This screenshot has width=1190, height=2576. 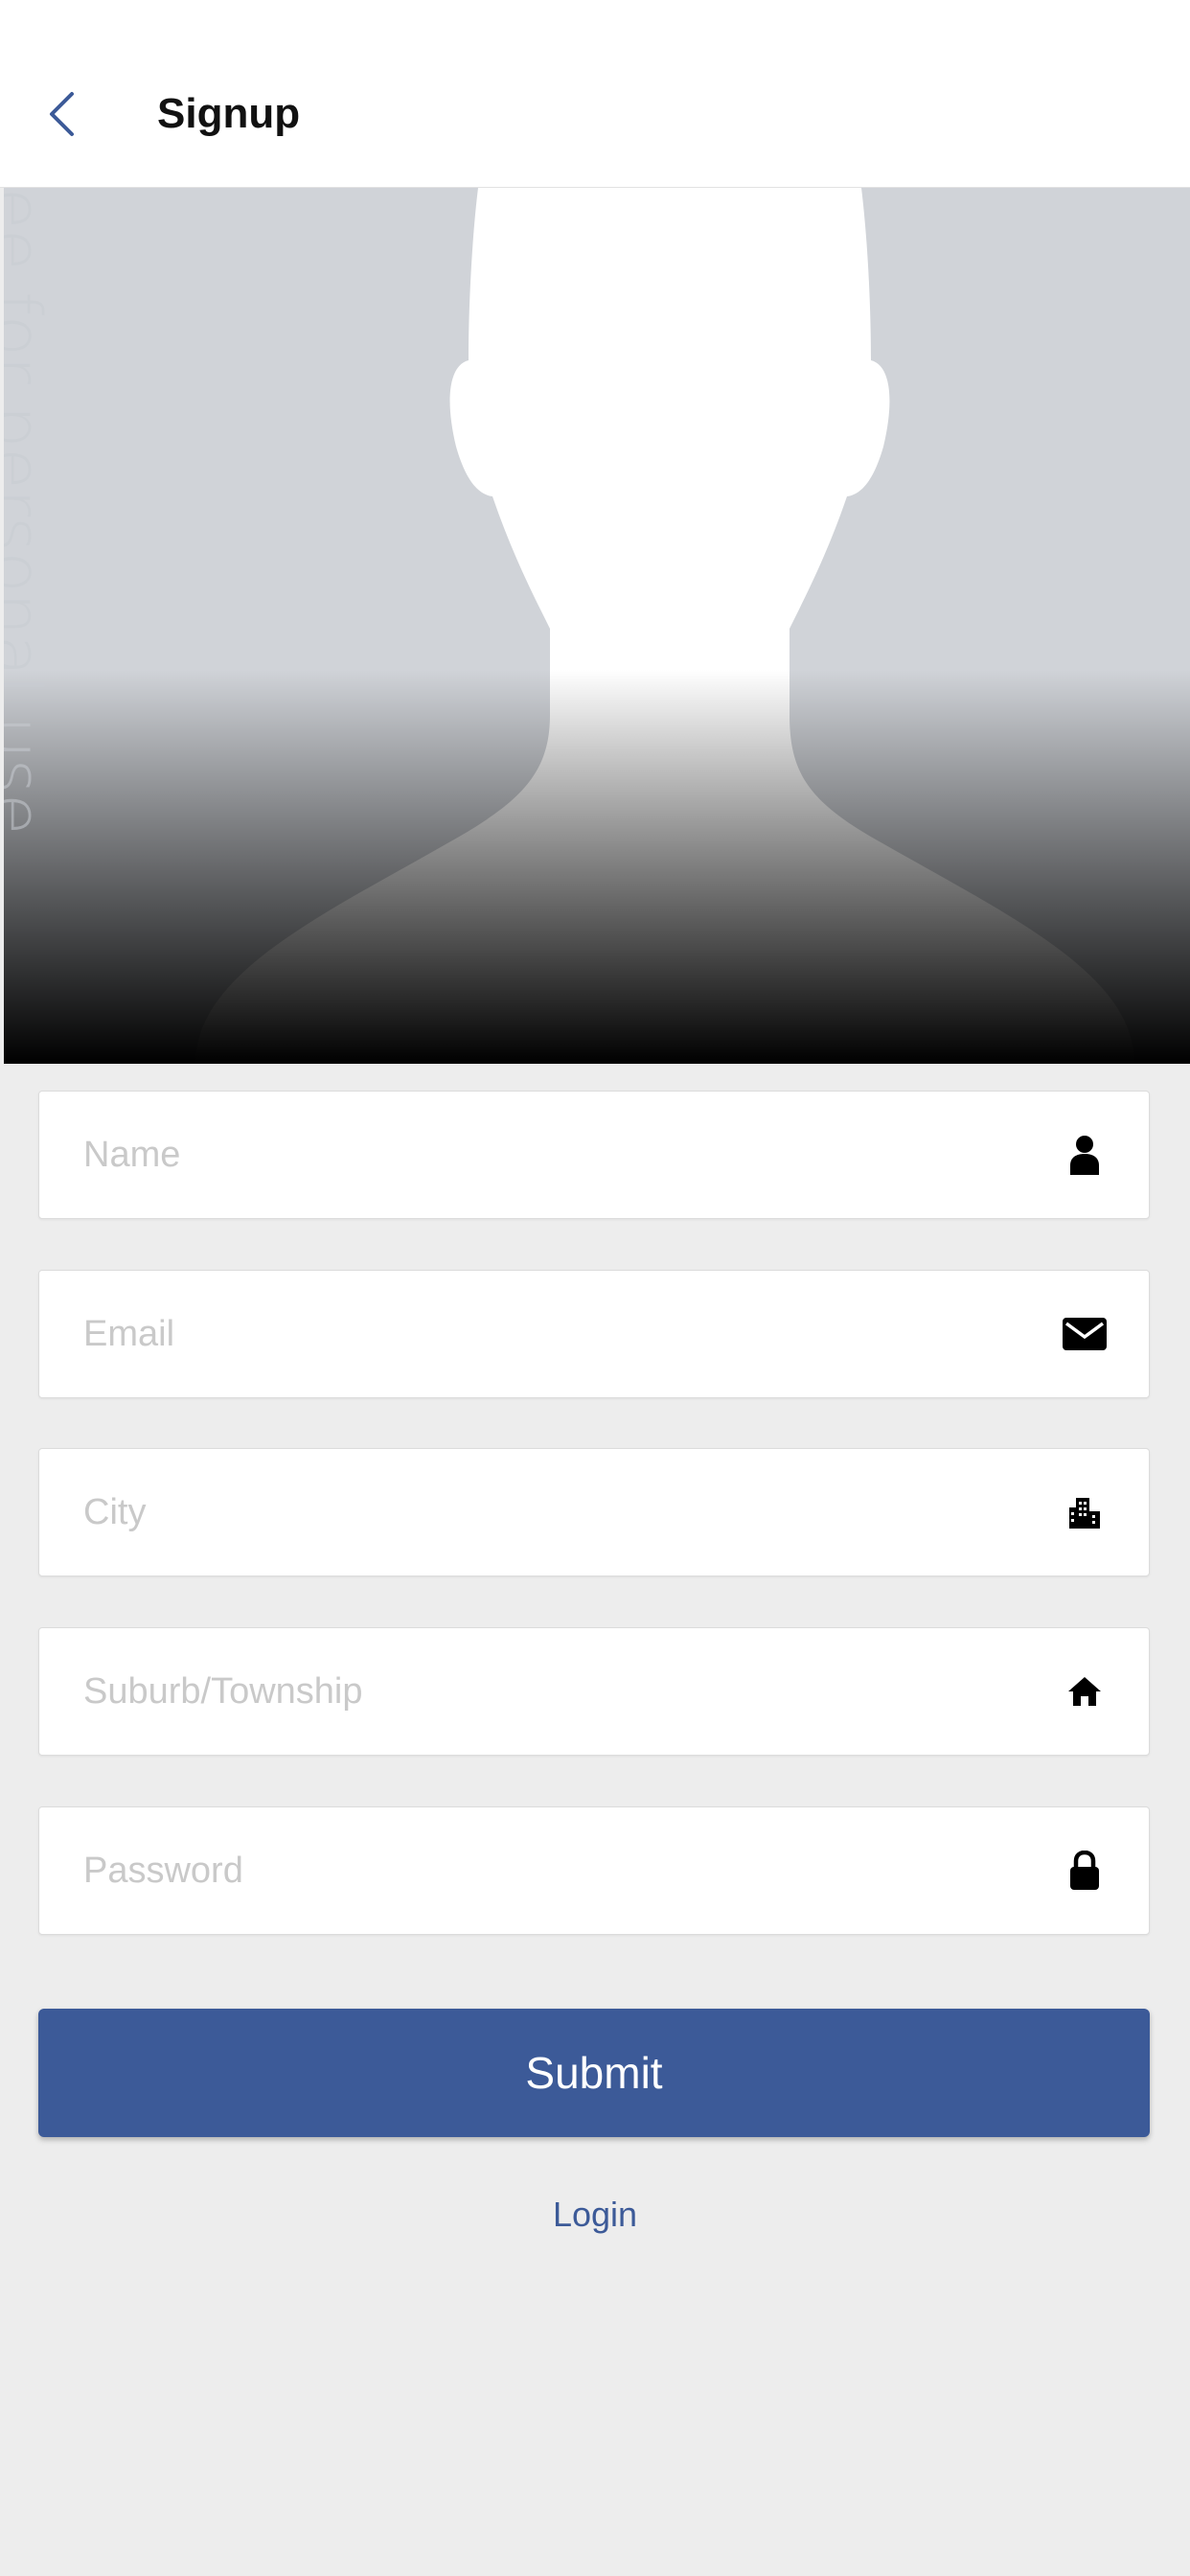 What do you see at coordinates (1085, 1512) in the screenshot?
I see `city-icon` at bounding box center [1085, 1512].